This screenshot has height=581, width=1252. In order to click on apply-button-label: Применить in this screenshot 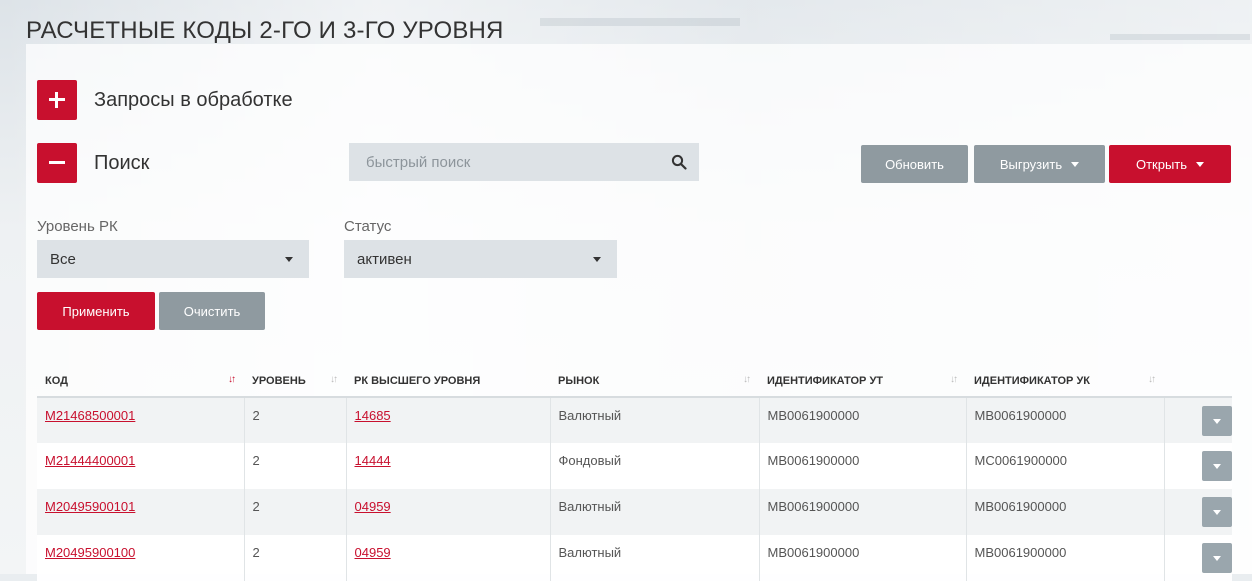, I will do `click(96, 311)`.